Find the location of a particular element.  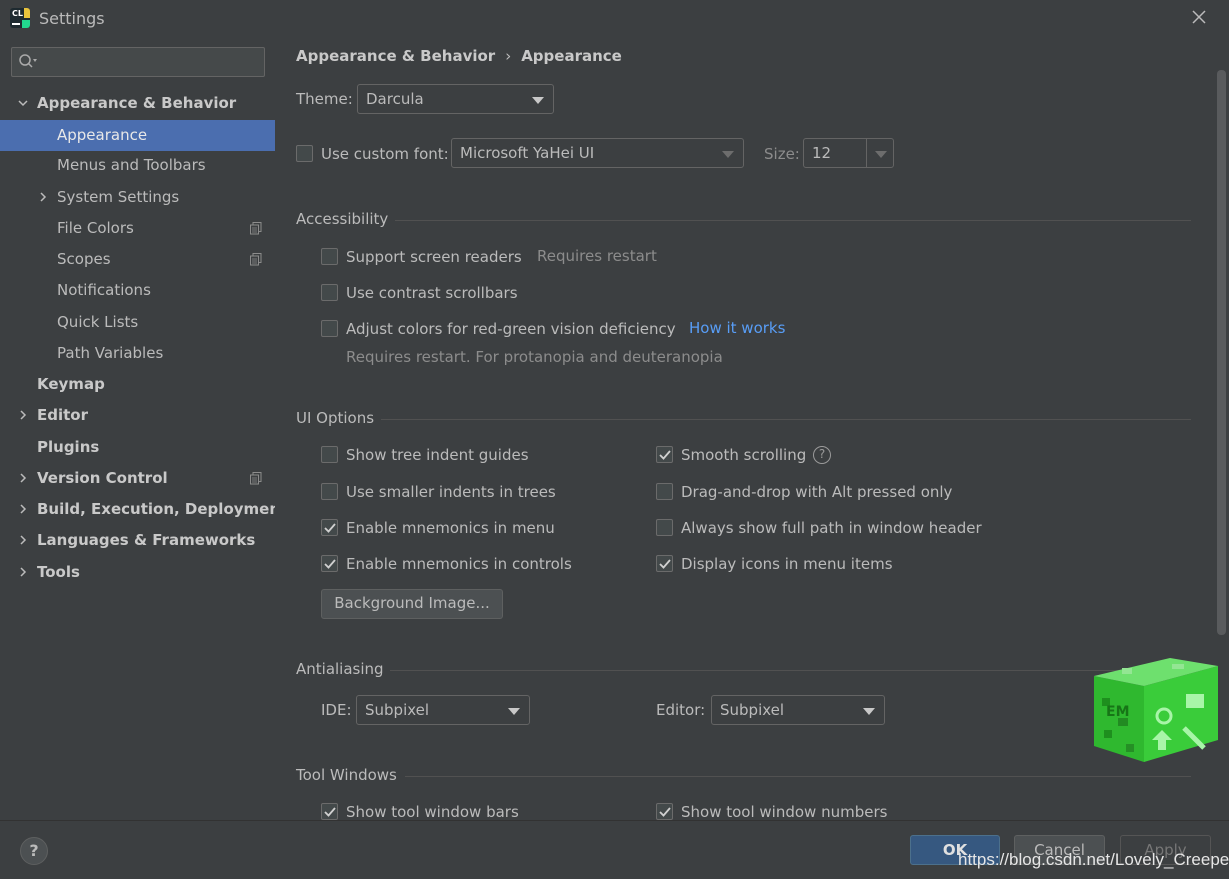

sidebar-item-quick-lists: Quick Lists is located at coordinates (137, 322).